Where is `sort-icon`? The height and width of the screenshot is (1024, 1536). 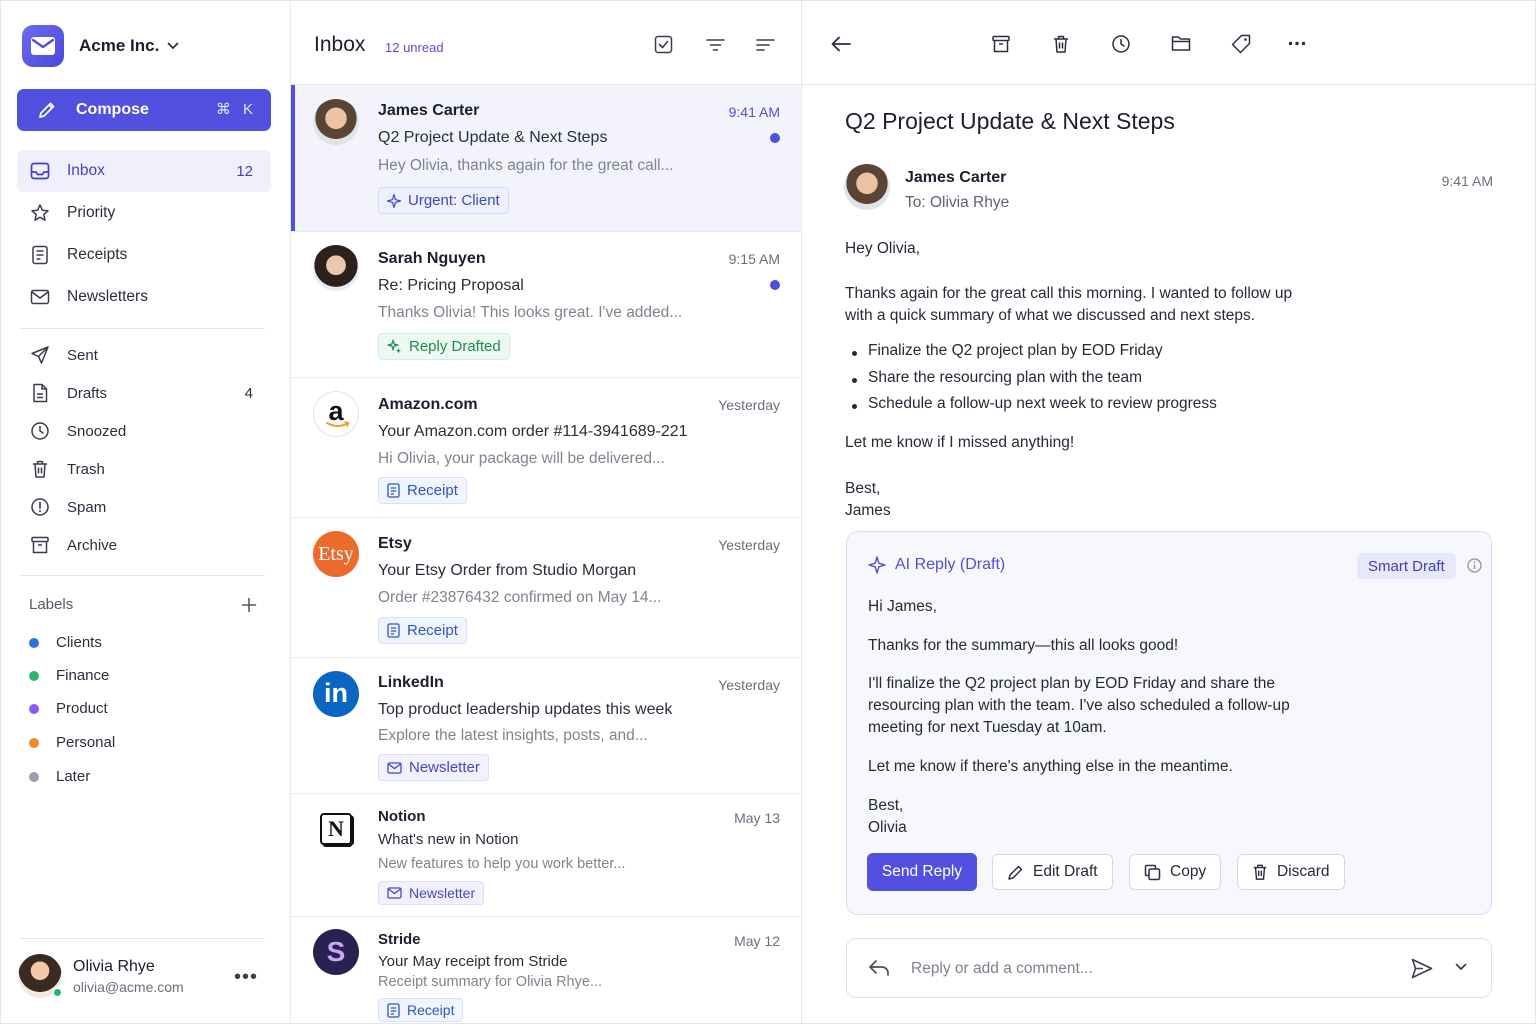
sort-icon is located at coordinates (765, 45).